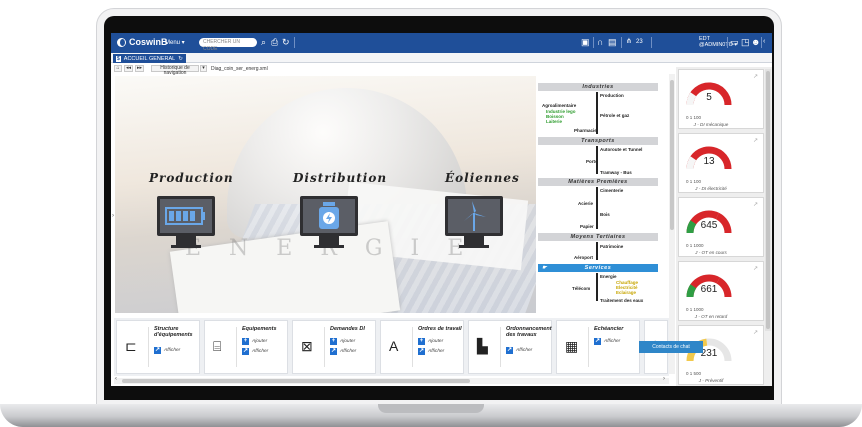  Describe the element at coordinates (263, 42) in the screenshot. I see `search-icon: ⌕` at that location.